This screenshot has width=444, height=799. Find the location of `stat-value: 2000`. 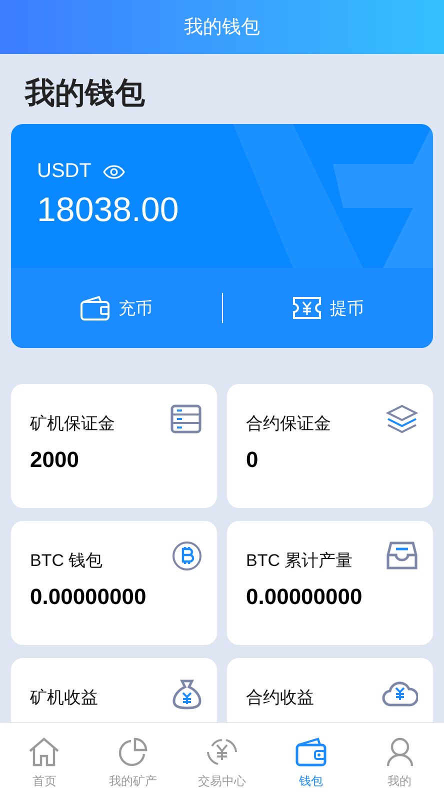

stat-value: 2000 is located at coordinates (54, 460).